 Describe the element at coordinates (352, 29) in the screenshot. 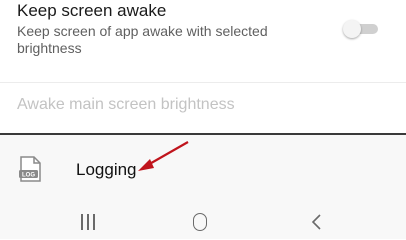

I see `toggle-thumb` at that location.